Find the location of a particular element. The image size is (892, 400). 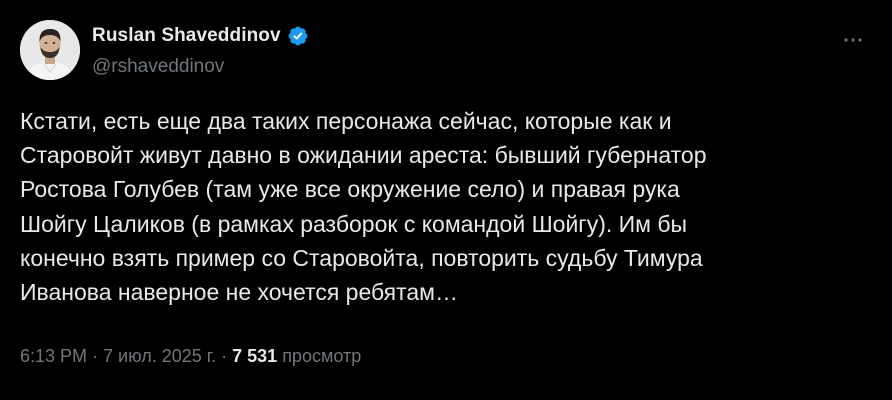

avatar-image is located at coordinates (50, 50).